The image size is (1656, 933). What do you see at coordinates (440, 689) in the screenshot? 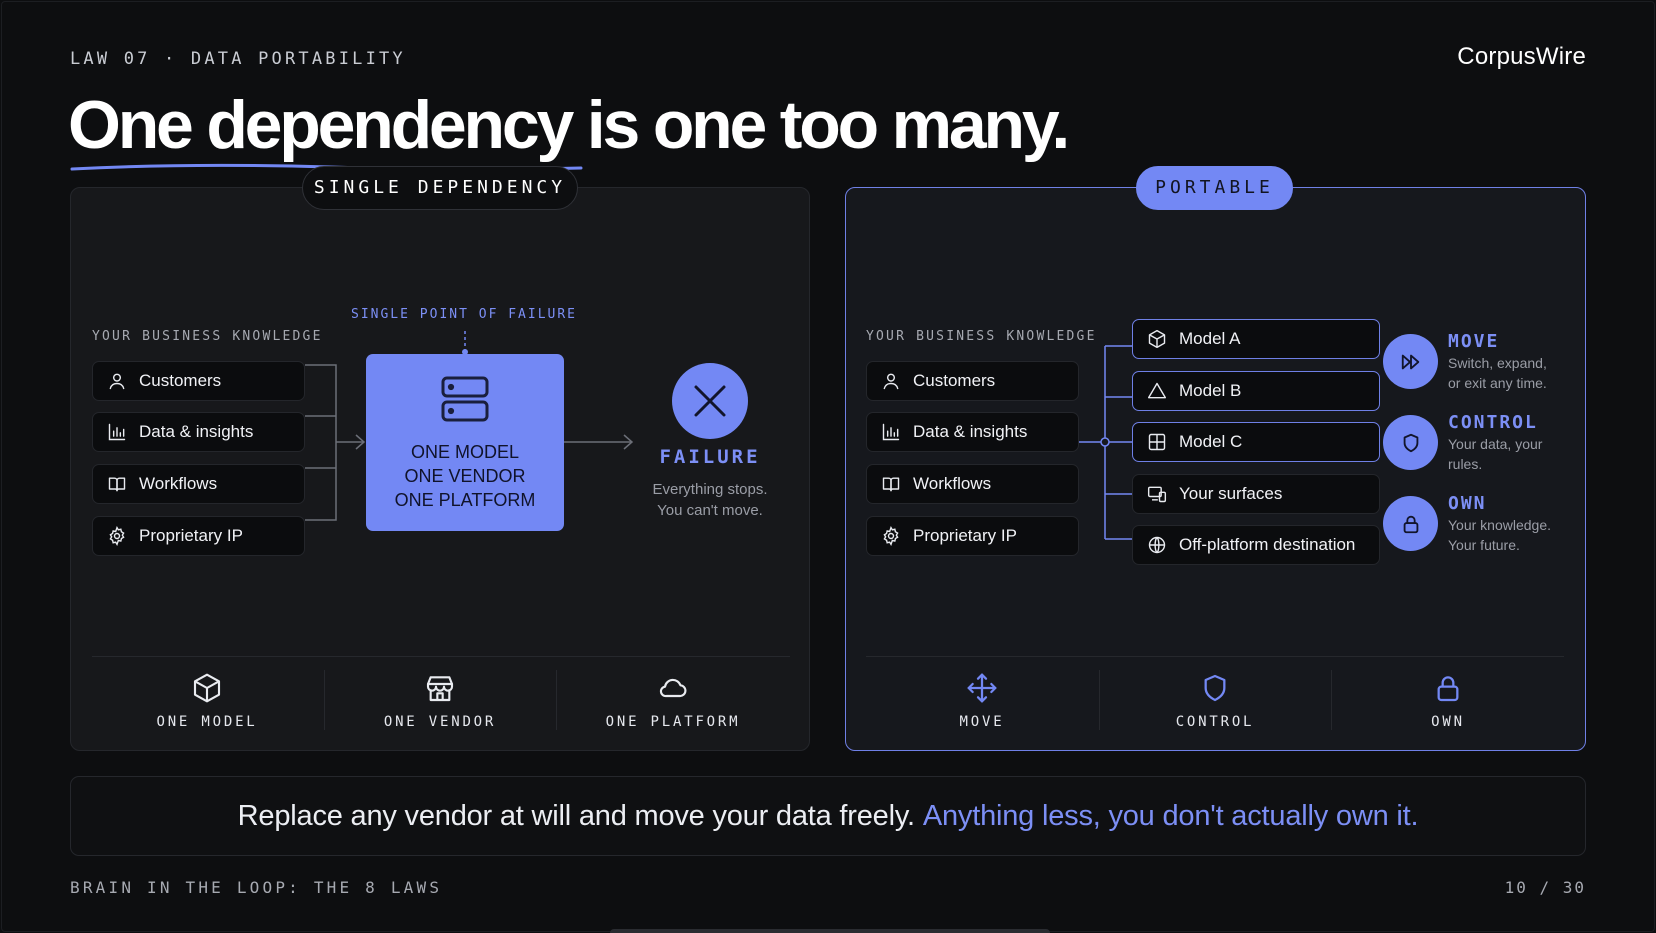
I see `storefront-icon` at bounding box center [440, 689].